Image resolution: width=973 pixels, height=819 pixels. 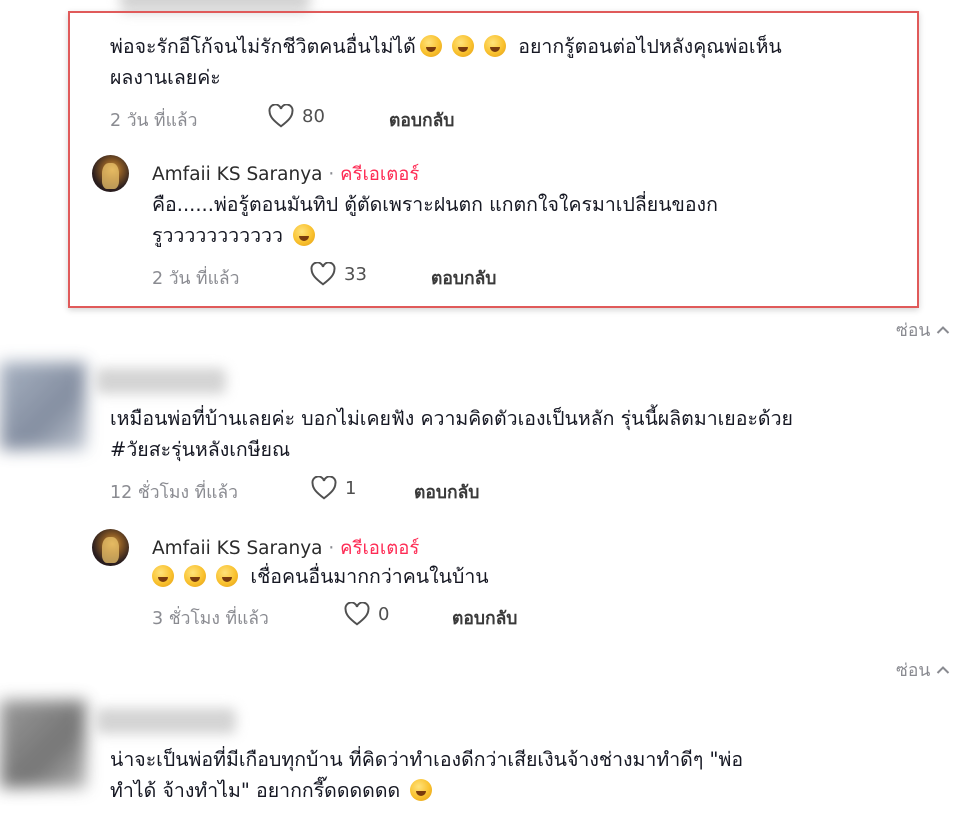 I want to click on like-count: 80, so click(x=313, y=116).